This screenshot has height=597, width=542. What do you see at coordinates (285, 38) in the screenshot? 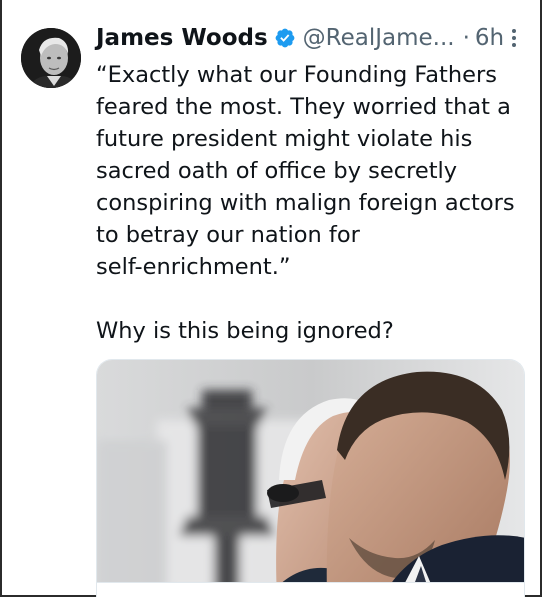
I see `verified-badge-icon` at bounding box center [285, 38].